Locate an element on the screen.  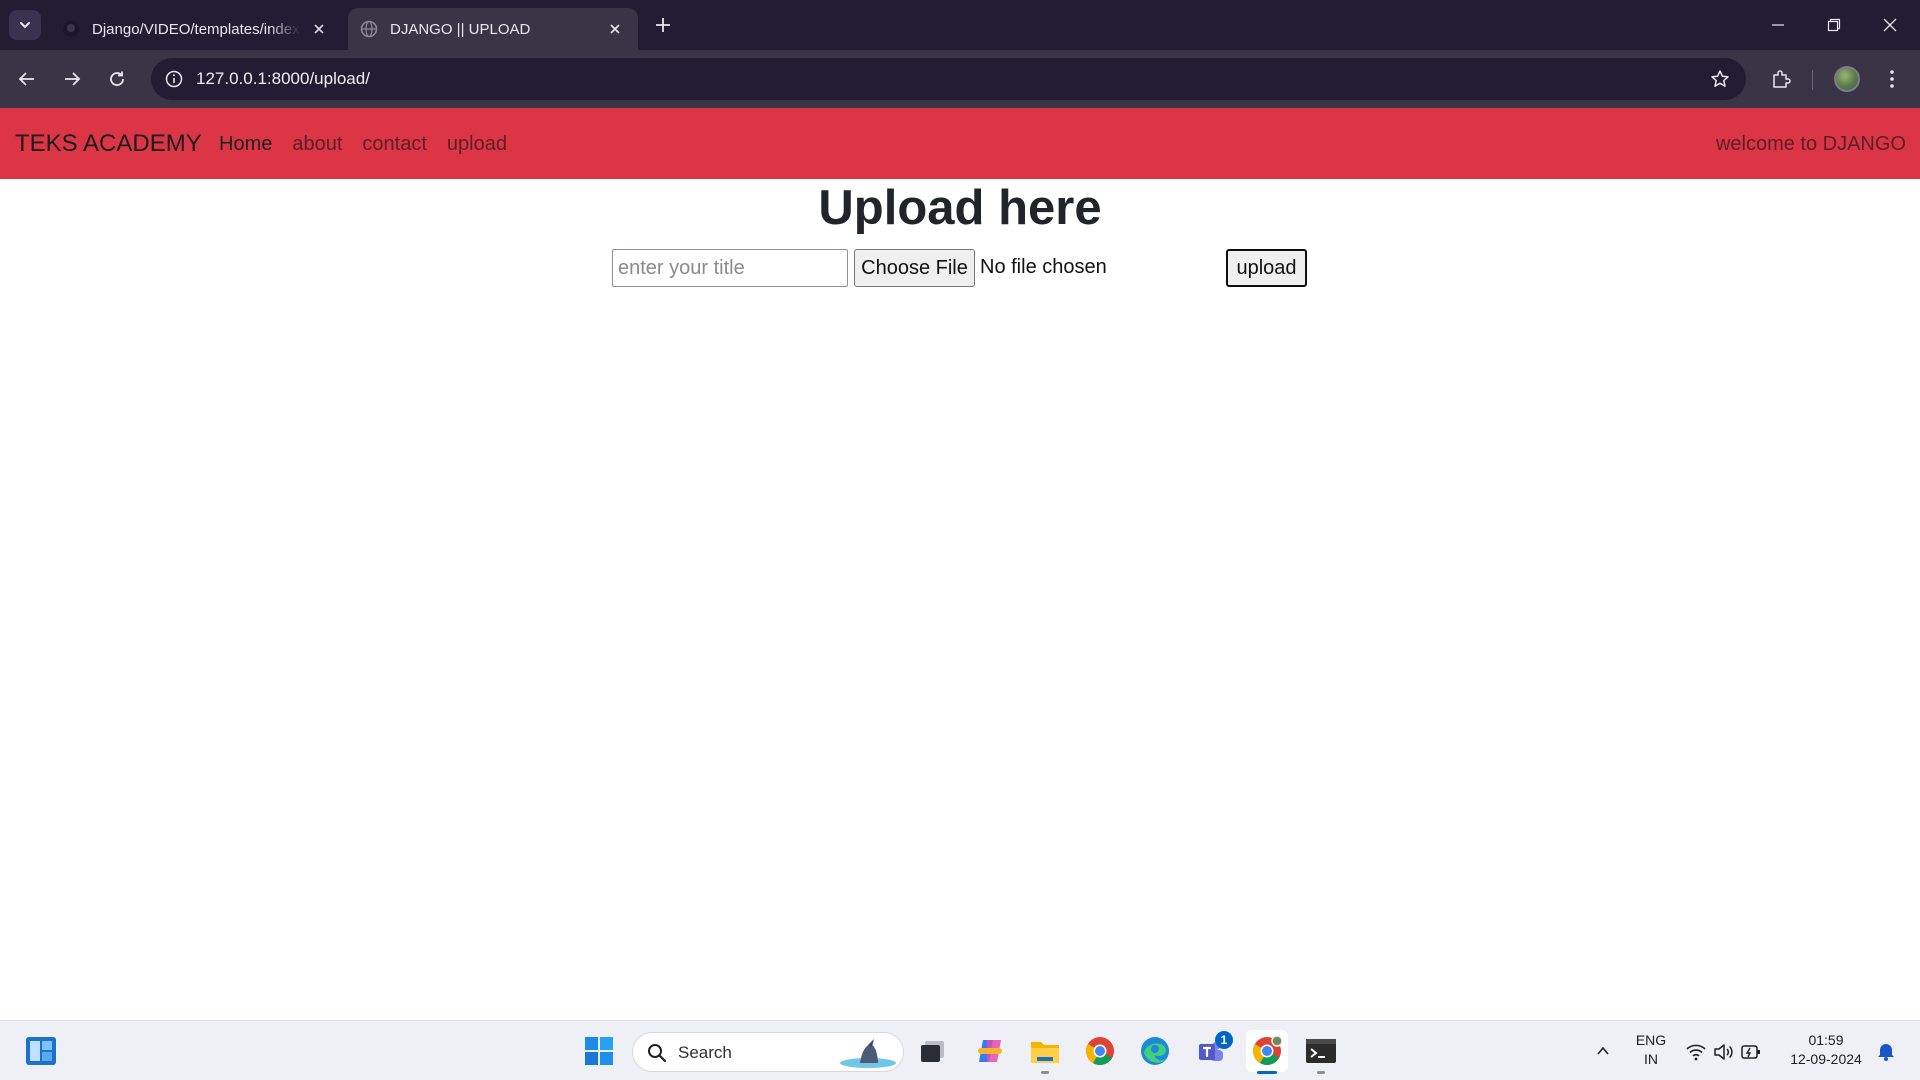
widgets-icon is located at coordinates (41, 1051).